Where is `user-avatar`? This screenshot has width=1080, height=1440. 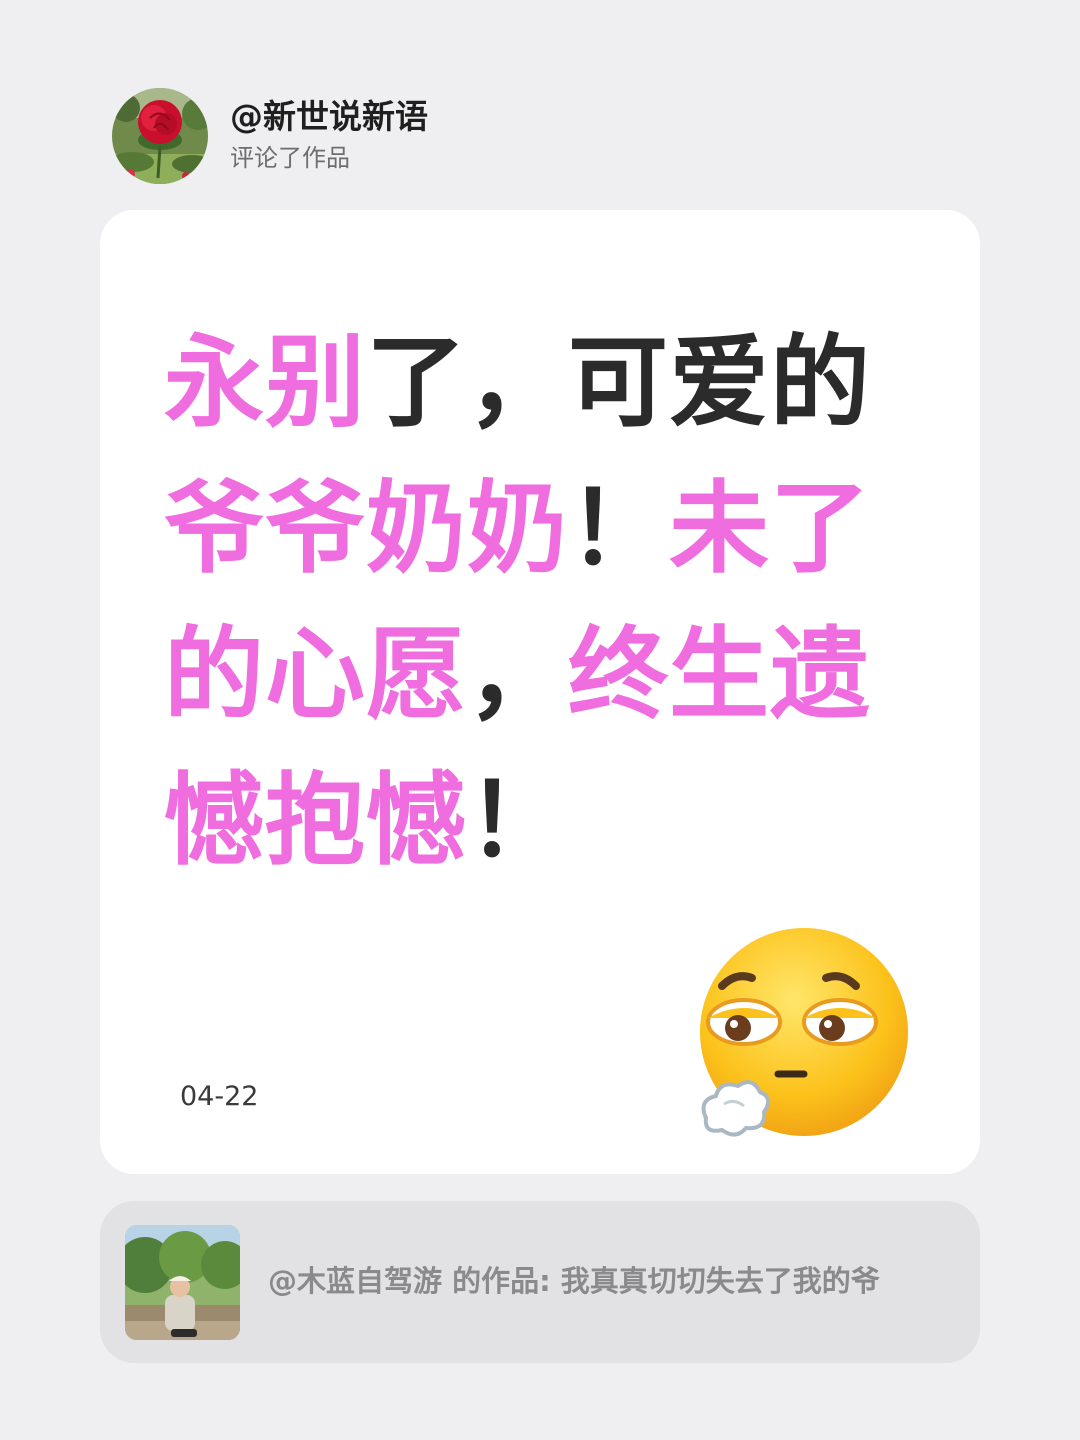
user-avatar is located at coordinates (160, 136).